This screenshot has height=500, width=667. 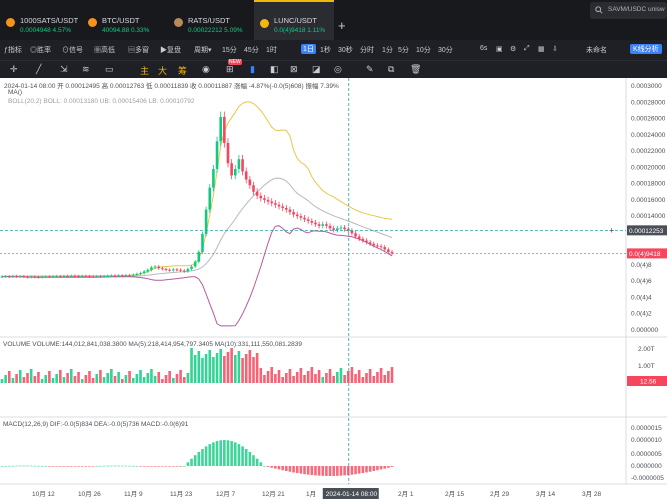 I want to click on drawing-settings-icon: ✎, so click(x=370, y=69).